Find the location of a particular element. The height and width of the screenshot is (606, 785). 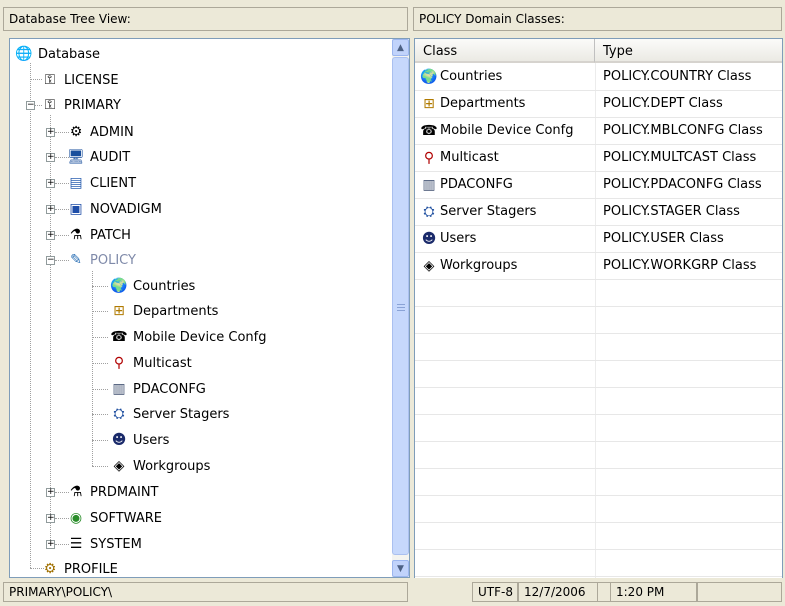

tree-node-label: Countries is located at coordinates (164, 286).